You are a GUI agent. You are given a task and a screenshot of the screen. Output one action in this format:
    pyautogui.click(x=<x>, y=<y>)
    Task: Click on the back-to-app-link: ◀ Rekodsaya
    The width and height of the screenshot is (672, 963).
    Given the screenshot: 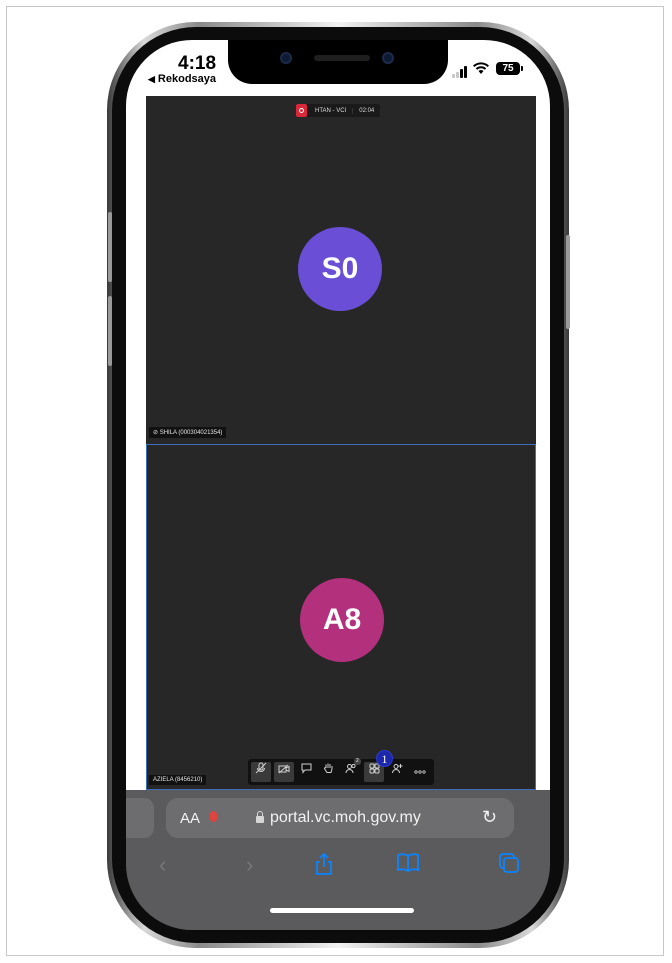 What is the action you would take?
    pyautogui.click(x=182, y=79)
    